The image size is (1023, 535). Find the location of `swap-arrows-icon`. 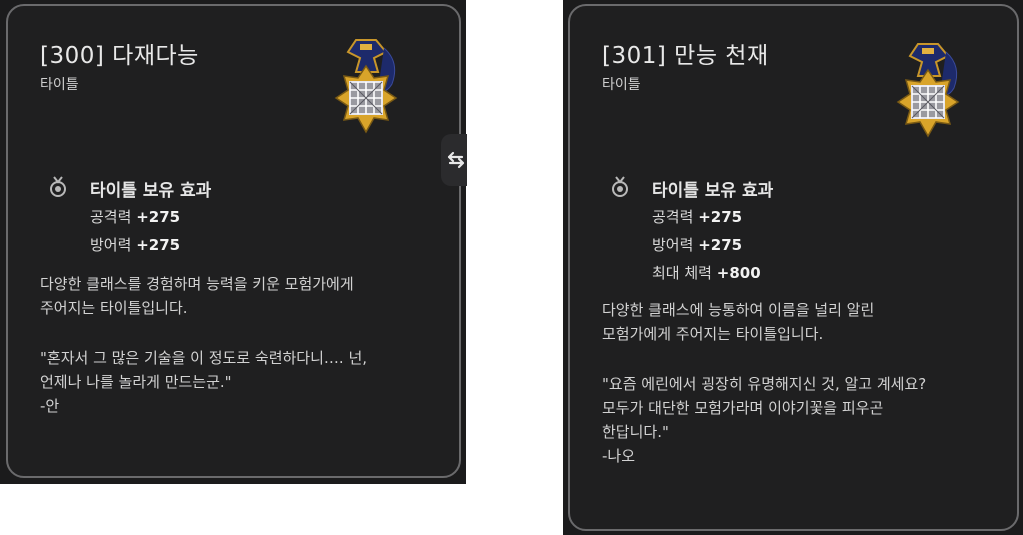

swap-arrows-icon is located at coordinates (456, 160).